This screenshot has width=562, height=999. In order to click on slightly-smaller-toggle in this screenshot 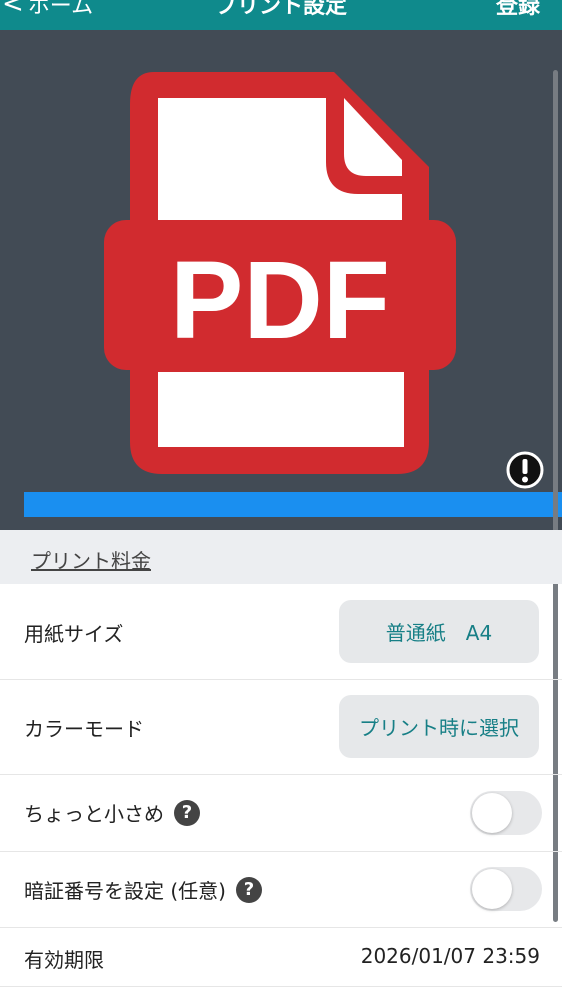, I will do `click(506, 813)`.